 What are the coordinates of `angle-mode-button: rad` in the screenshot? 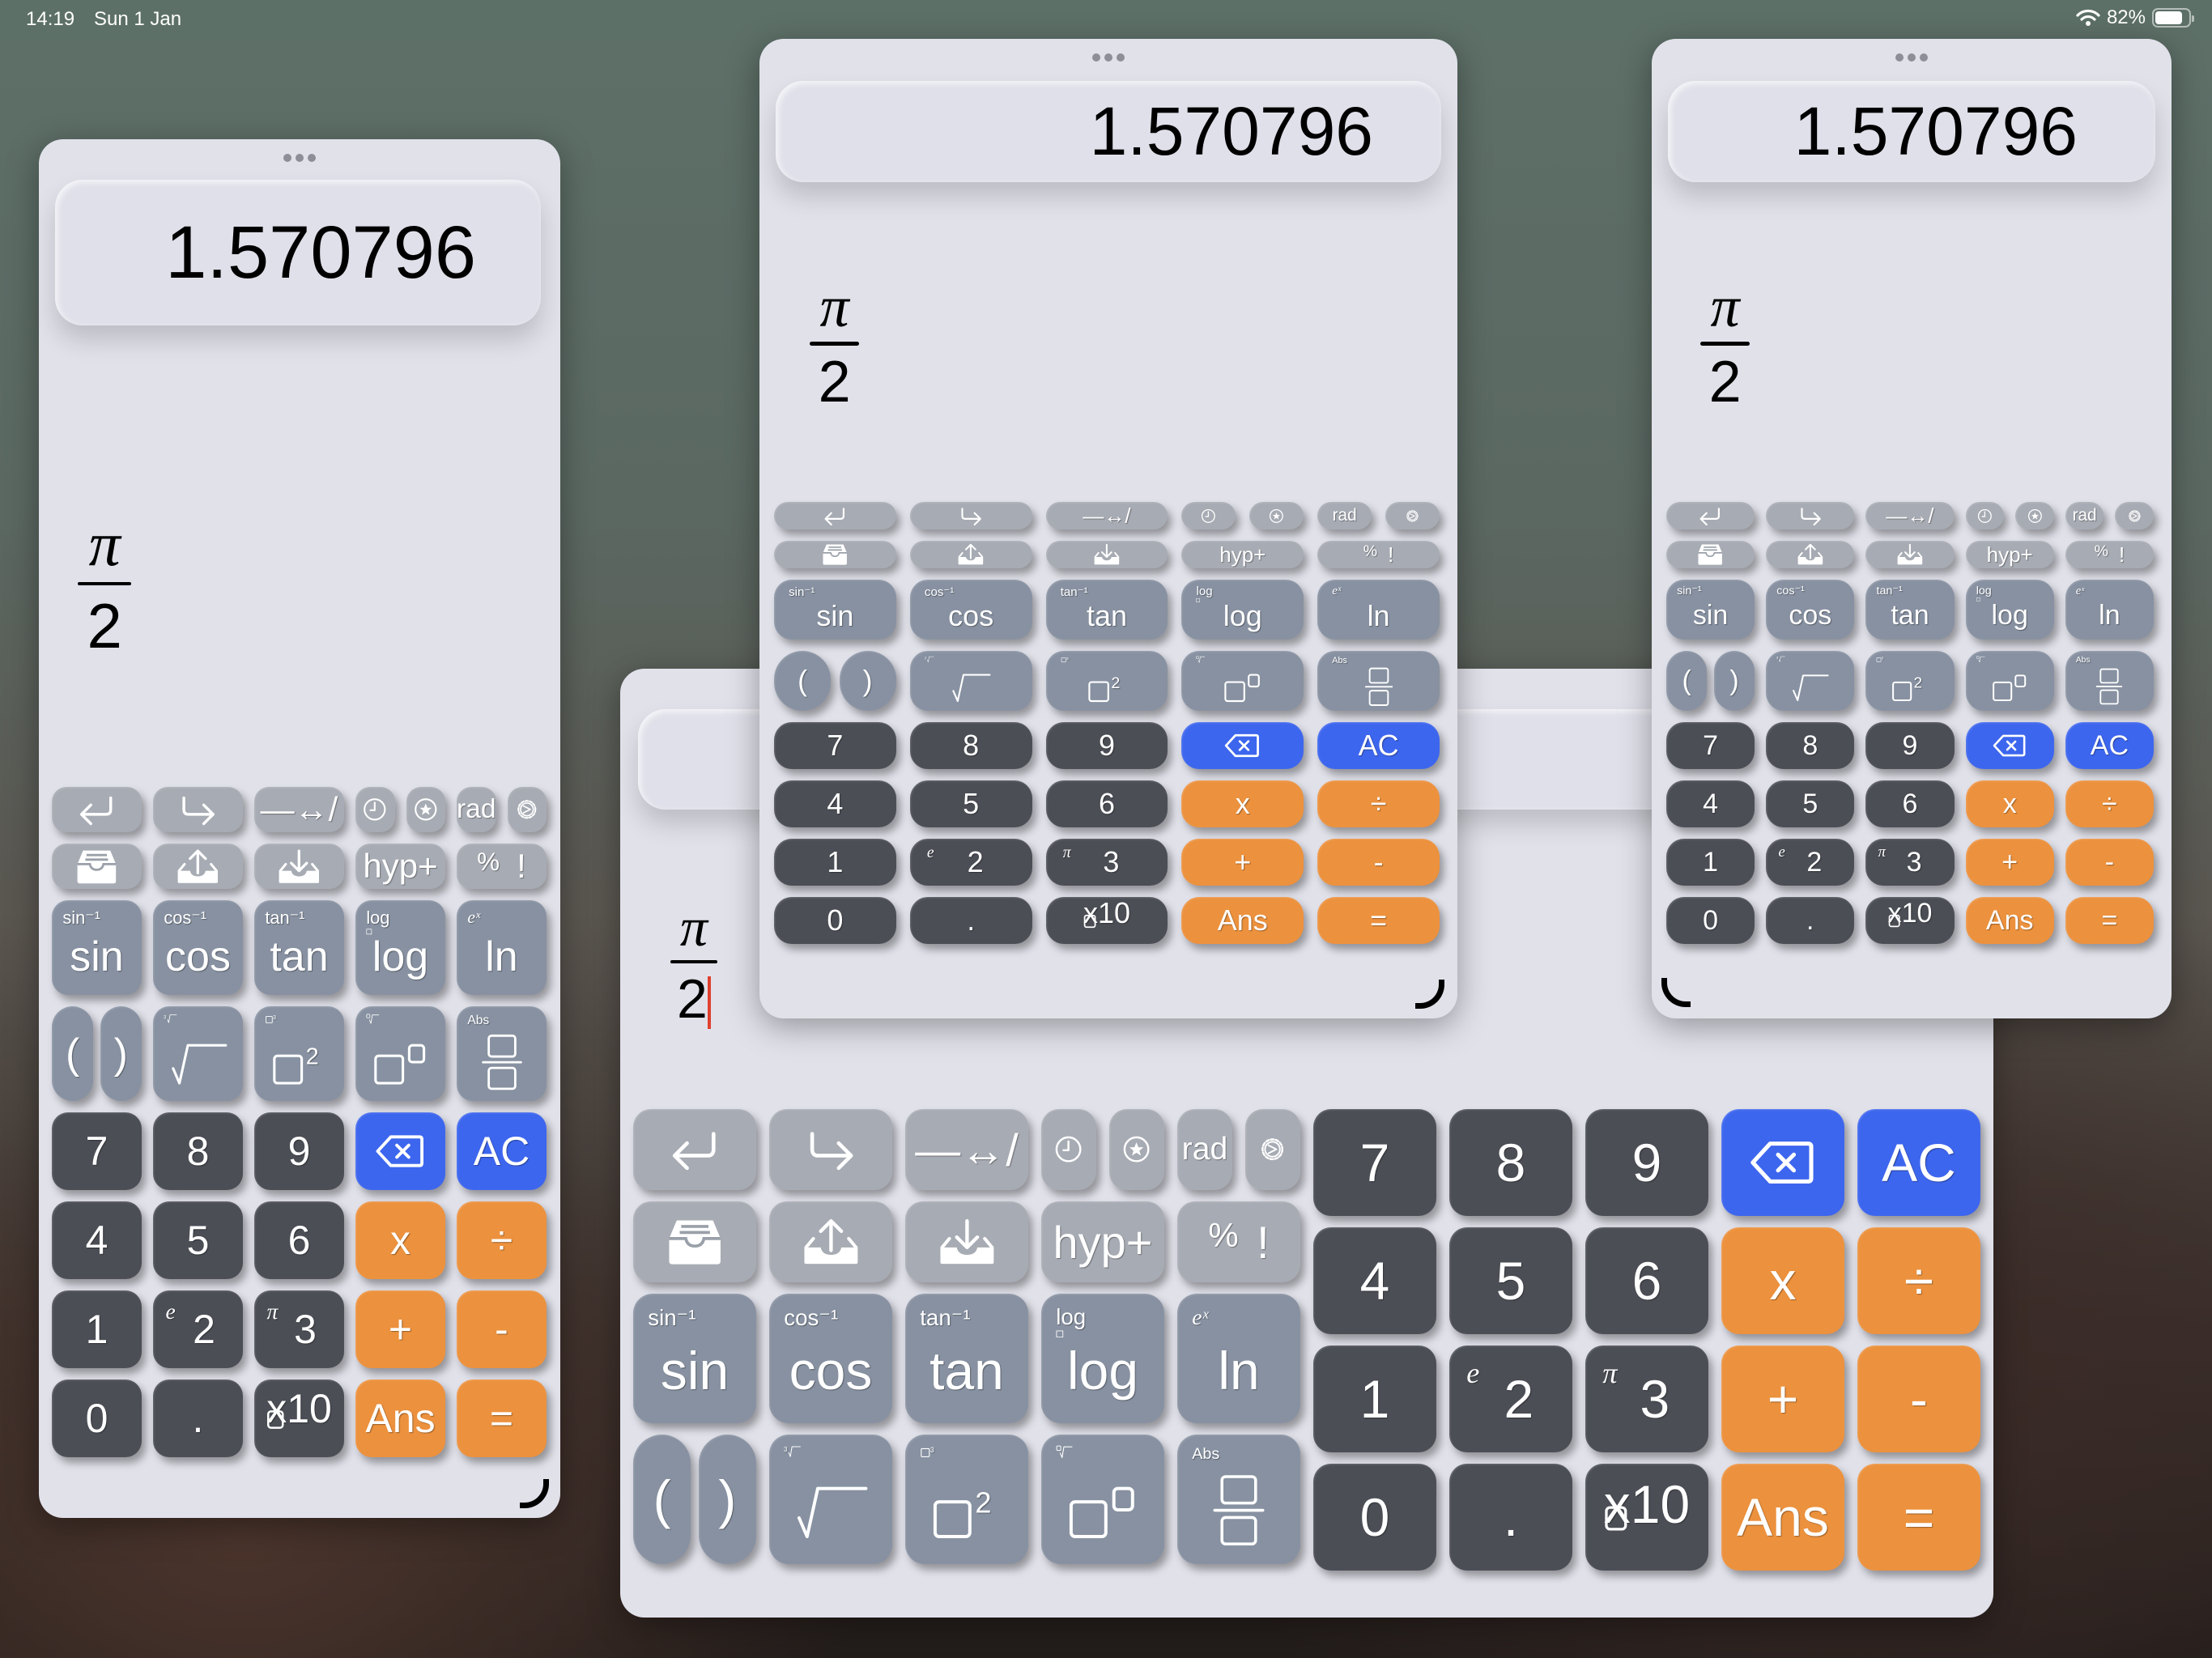 It's located at (1345, 515).